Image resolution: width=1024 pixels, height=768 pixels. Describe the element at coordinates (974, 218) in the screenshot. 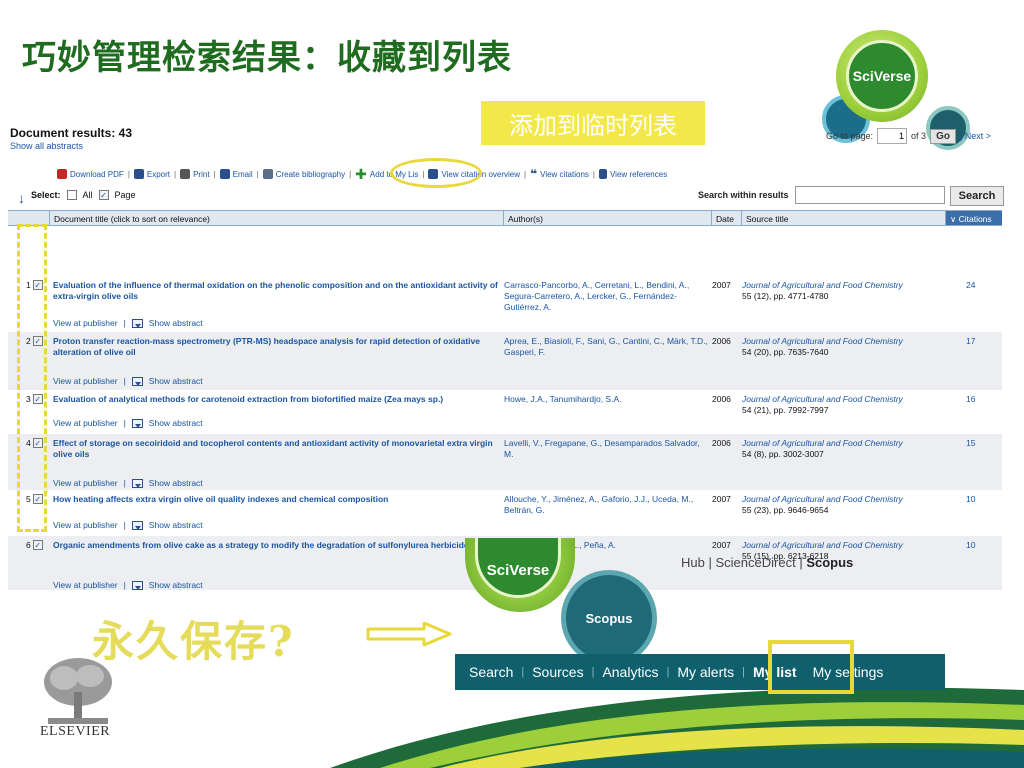

I see `header-citations: ∨ Citations` at that location.